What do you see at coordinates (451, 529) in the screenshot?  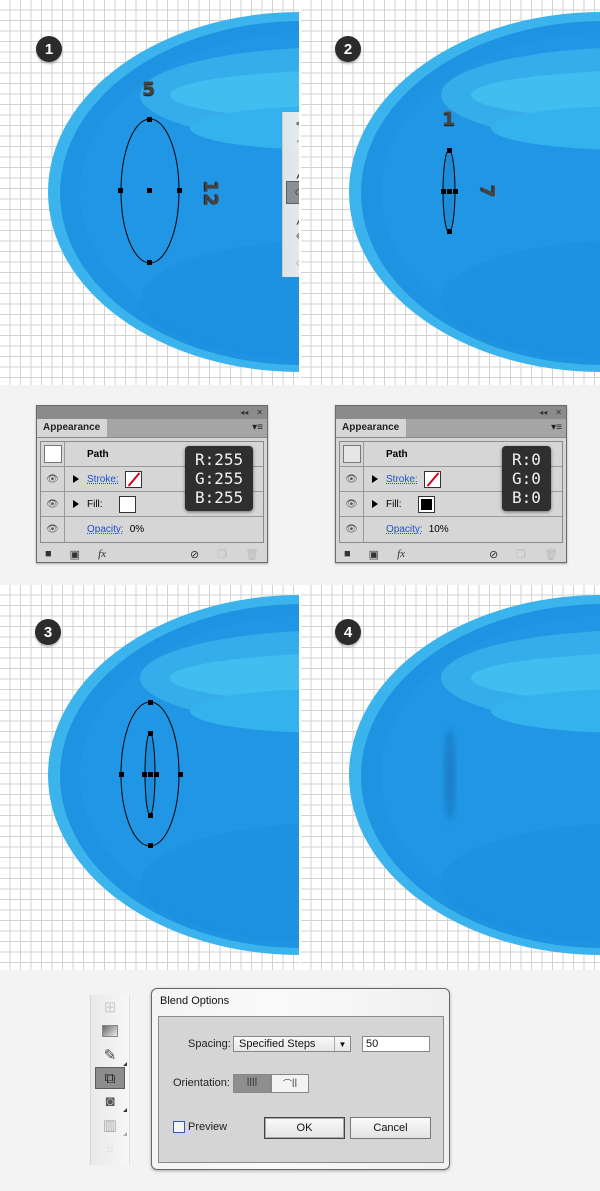 I see `opacity-row: 👁 Opacity: 10%` at bounding box center [451, 529].